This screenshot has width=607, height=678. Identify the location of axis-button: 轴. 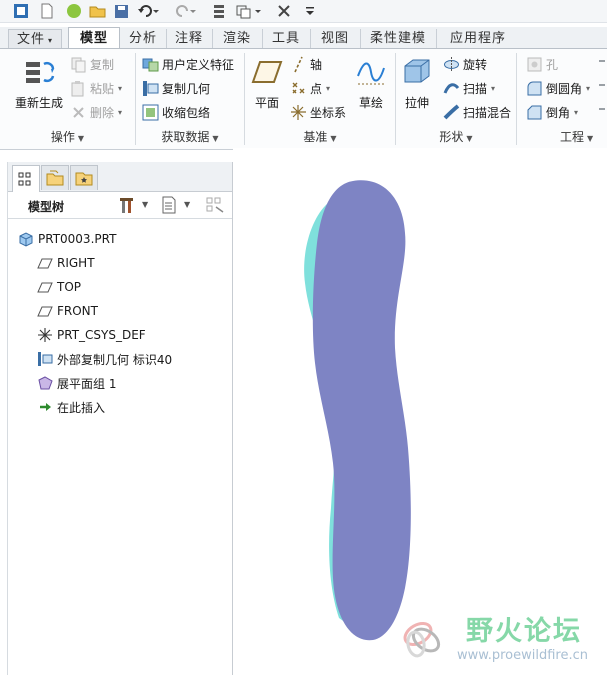
(306, 64).